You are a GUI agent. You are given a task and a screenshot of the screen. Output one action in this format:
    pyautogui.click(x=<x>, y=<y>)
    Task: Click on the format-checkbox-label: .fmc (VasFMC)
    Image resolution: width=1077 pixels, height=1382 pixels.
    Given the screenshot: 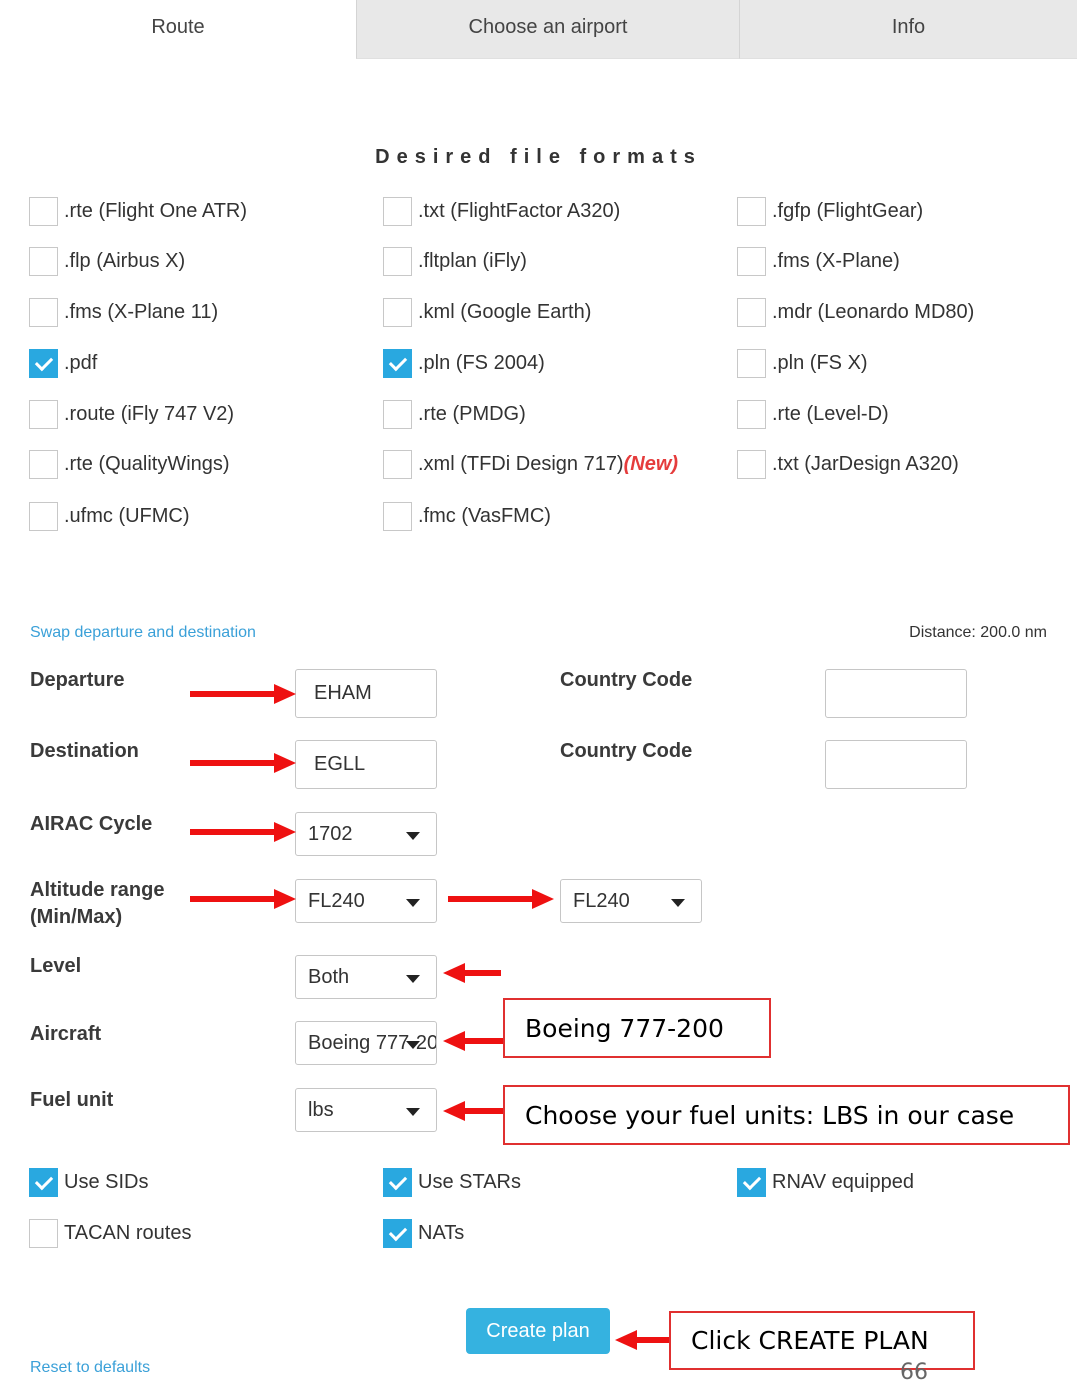 What is the action you would take?
    pyautogui.click(x=484, y=515)
    